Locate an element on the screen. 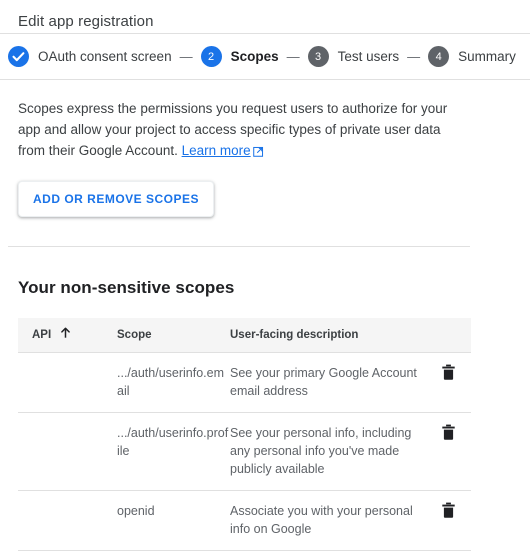 The width and height of the screenshot is (530, 551). step-3-label: Test users is located at coordinates (368, 56).